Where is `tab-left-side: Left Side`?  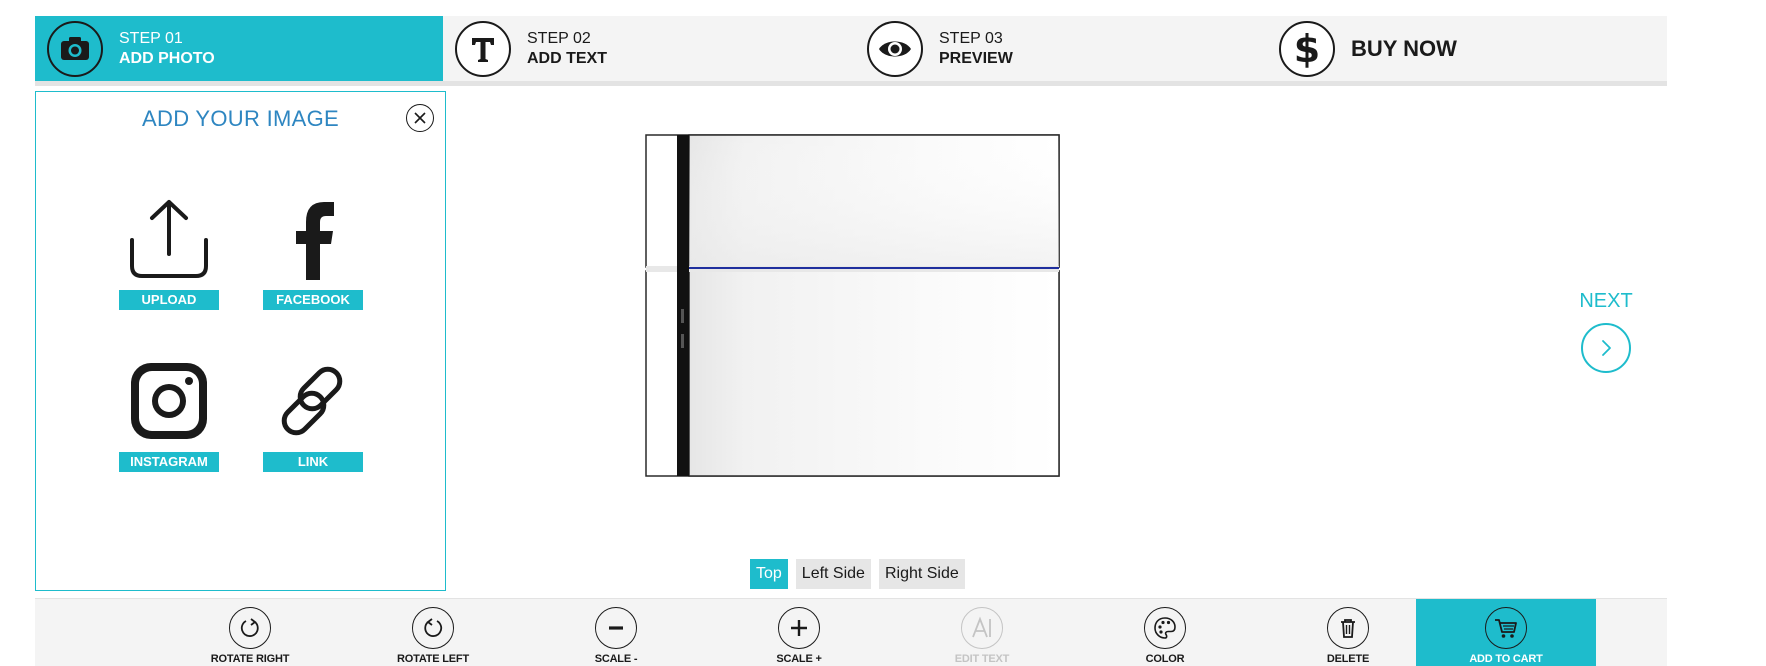
tab-left-side: Left Side is located at coordinates (833, 574).